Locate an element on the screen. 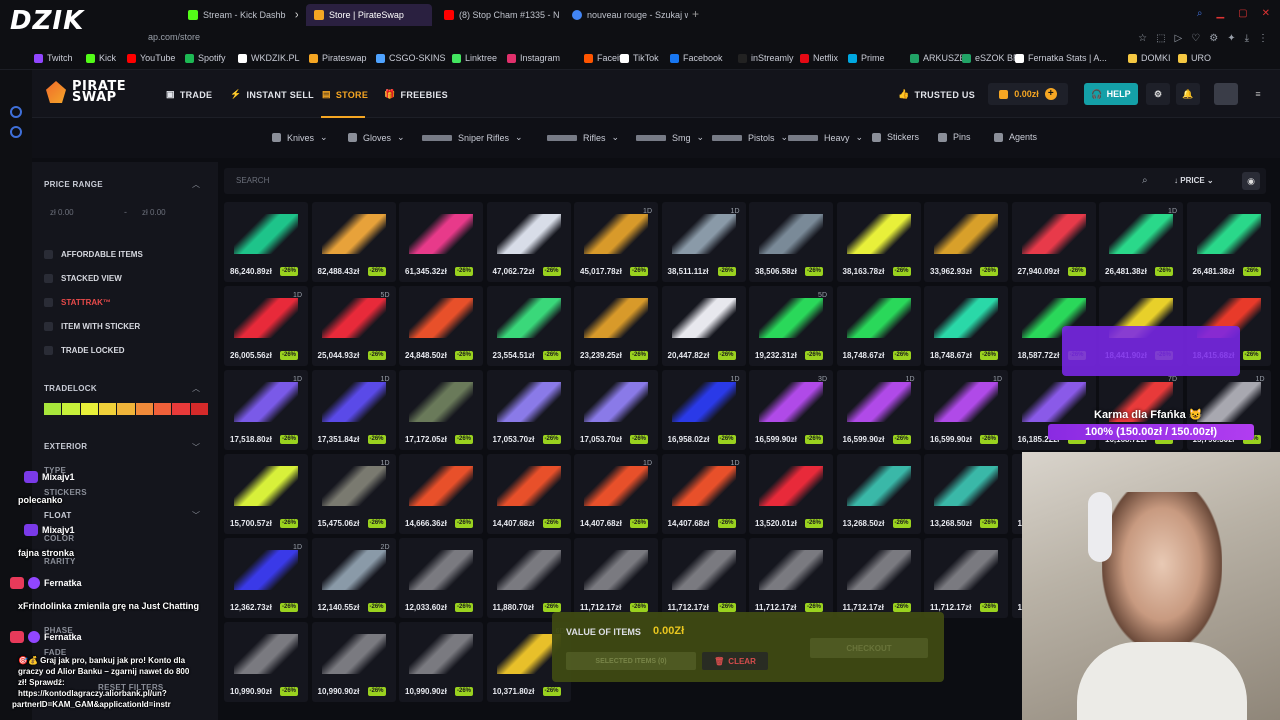 The height and width of the screenshot is (720, 1280). bookmark-uro: URO is located at coordinates (1194, 58).